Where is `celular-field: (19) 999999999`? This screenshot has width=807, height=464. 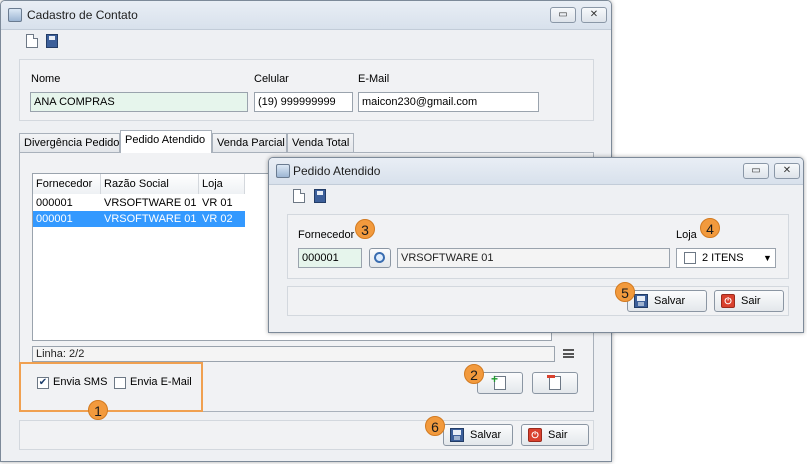 celular-field: (19) 999999999 is located at coordinates (303, 102).